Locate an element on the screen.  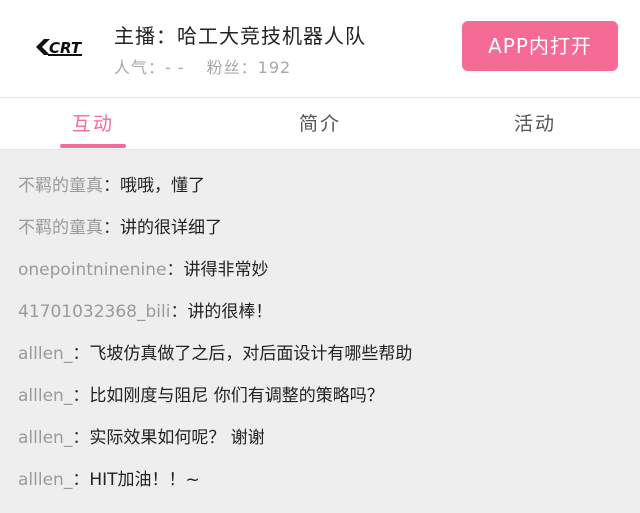
active-tab-indicator is located at coordinates (93, 146).